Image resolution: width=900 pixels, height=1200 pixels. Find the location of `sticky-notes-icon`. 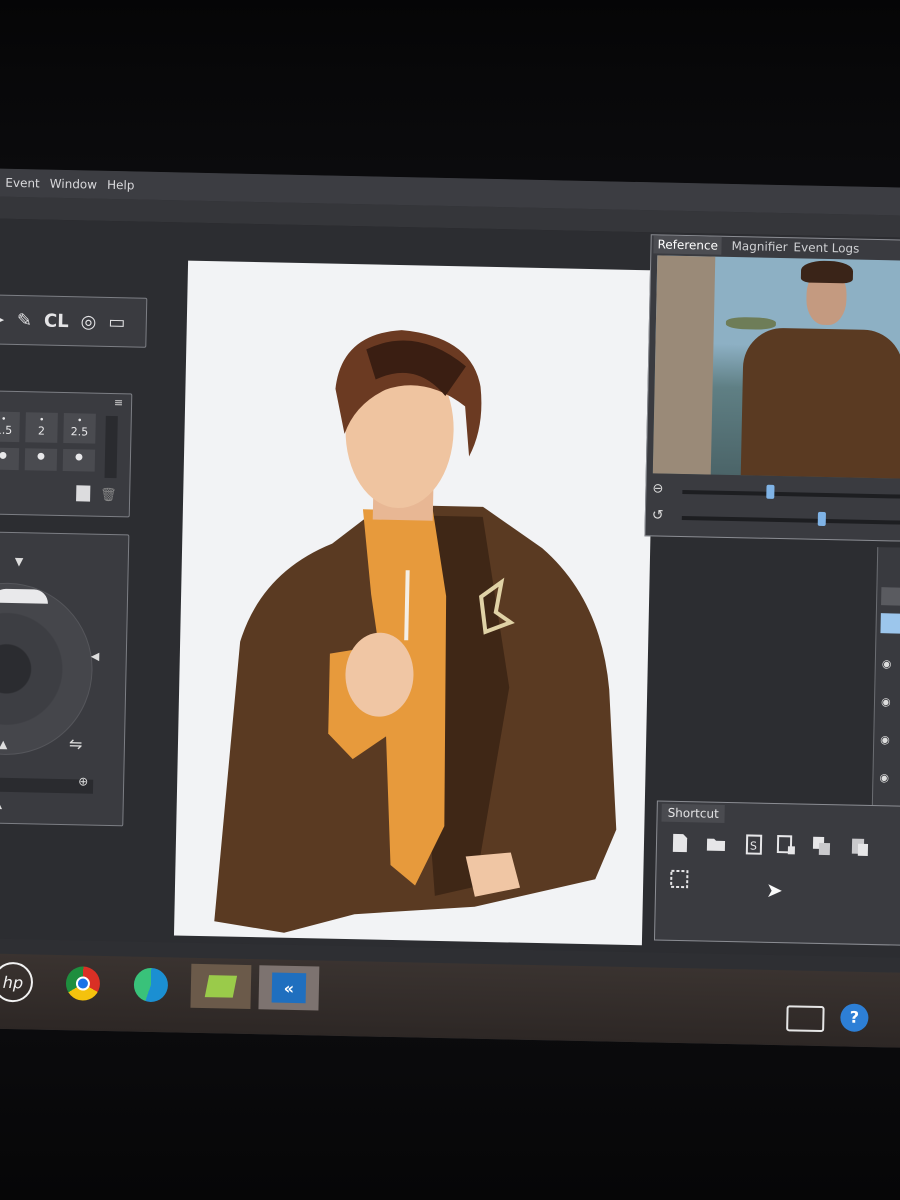

sticky-notes-icon is located at coordinates (221, 986).